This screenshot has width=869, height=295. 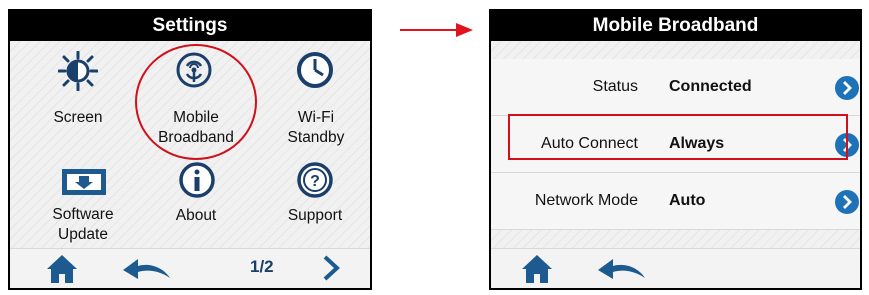 I want to click on row-network-mode-value: Auto, so click(x=687, y=200).